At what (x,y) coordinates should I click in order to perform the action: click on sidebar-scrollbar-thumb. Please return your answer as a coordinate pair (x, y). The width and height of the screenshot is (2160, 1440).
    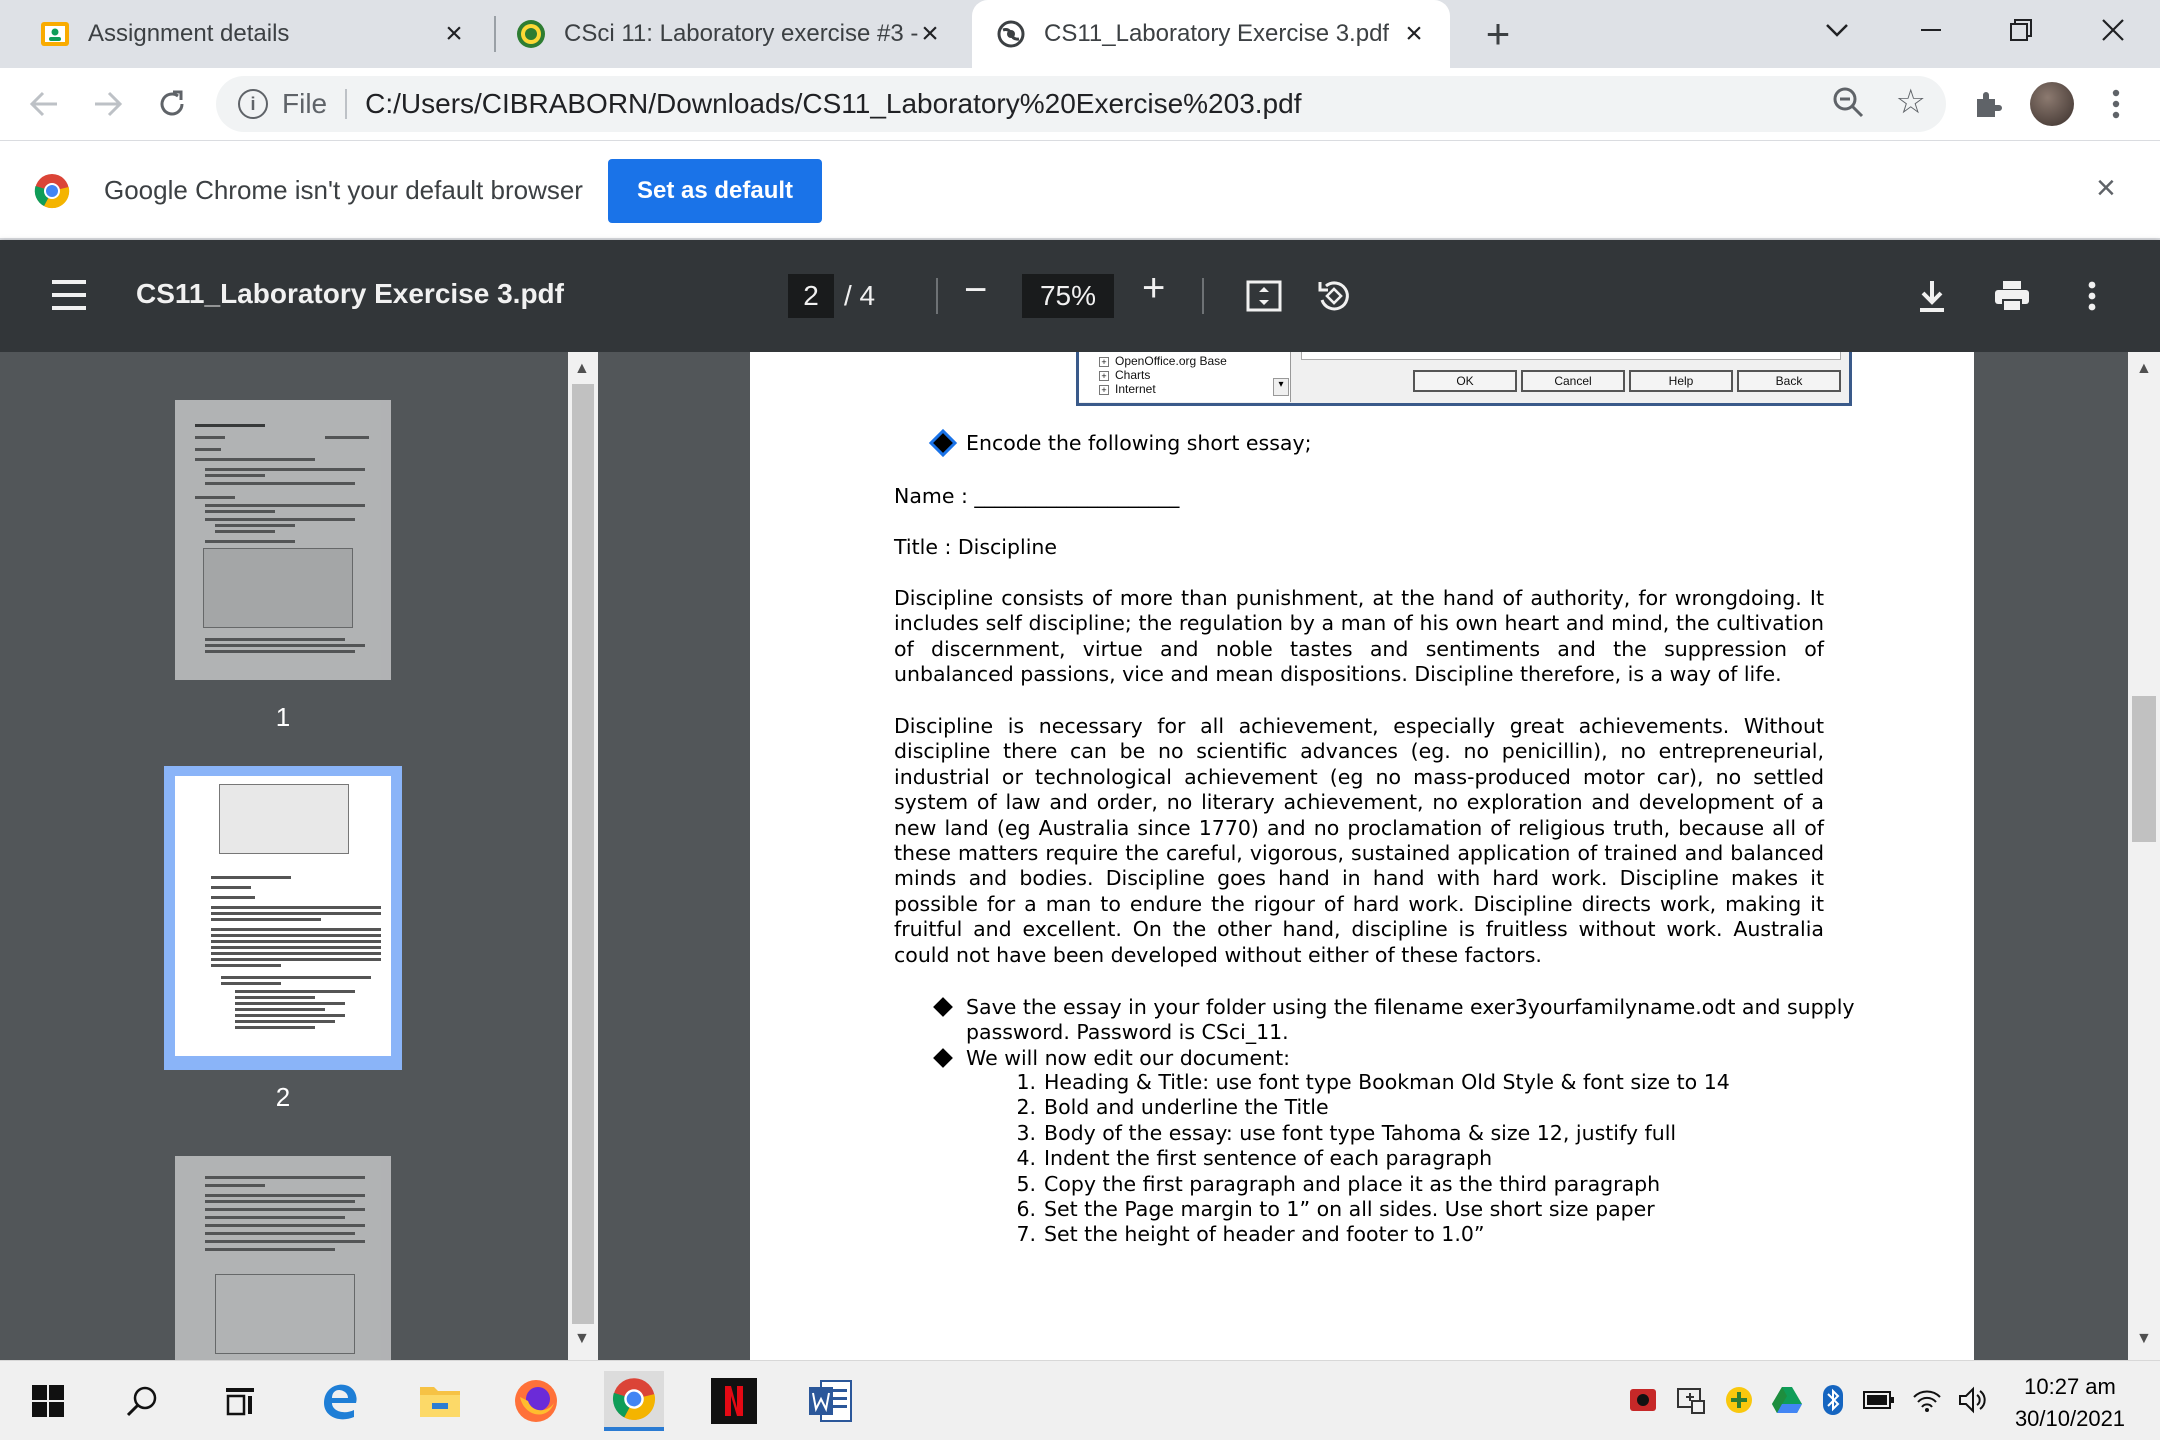
    Looking at the image, I should click on (583, 854).